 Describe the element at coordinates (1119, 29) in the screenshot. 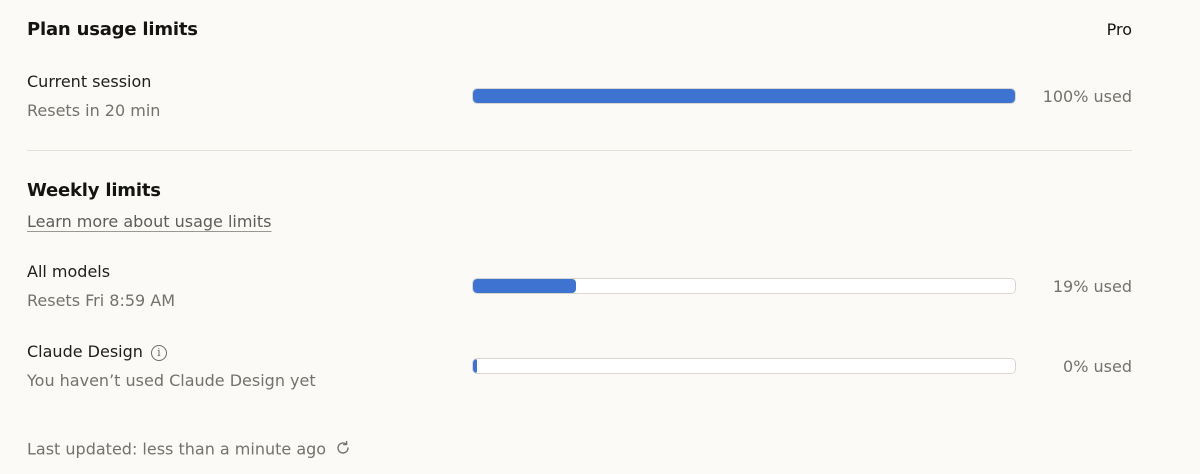

I see `plan-badge: Pro` at that location.